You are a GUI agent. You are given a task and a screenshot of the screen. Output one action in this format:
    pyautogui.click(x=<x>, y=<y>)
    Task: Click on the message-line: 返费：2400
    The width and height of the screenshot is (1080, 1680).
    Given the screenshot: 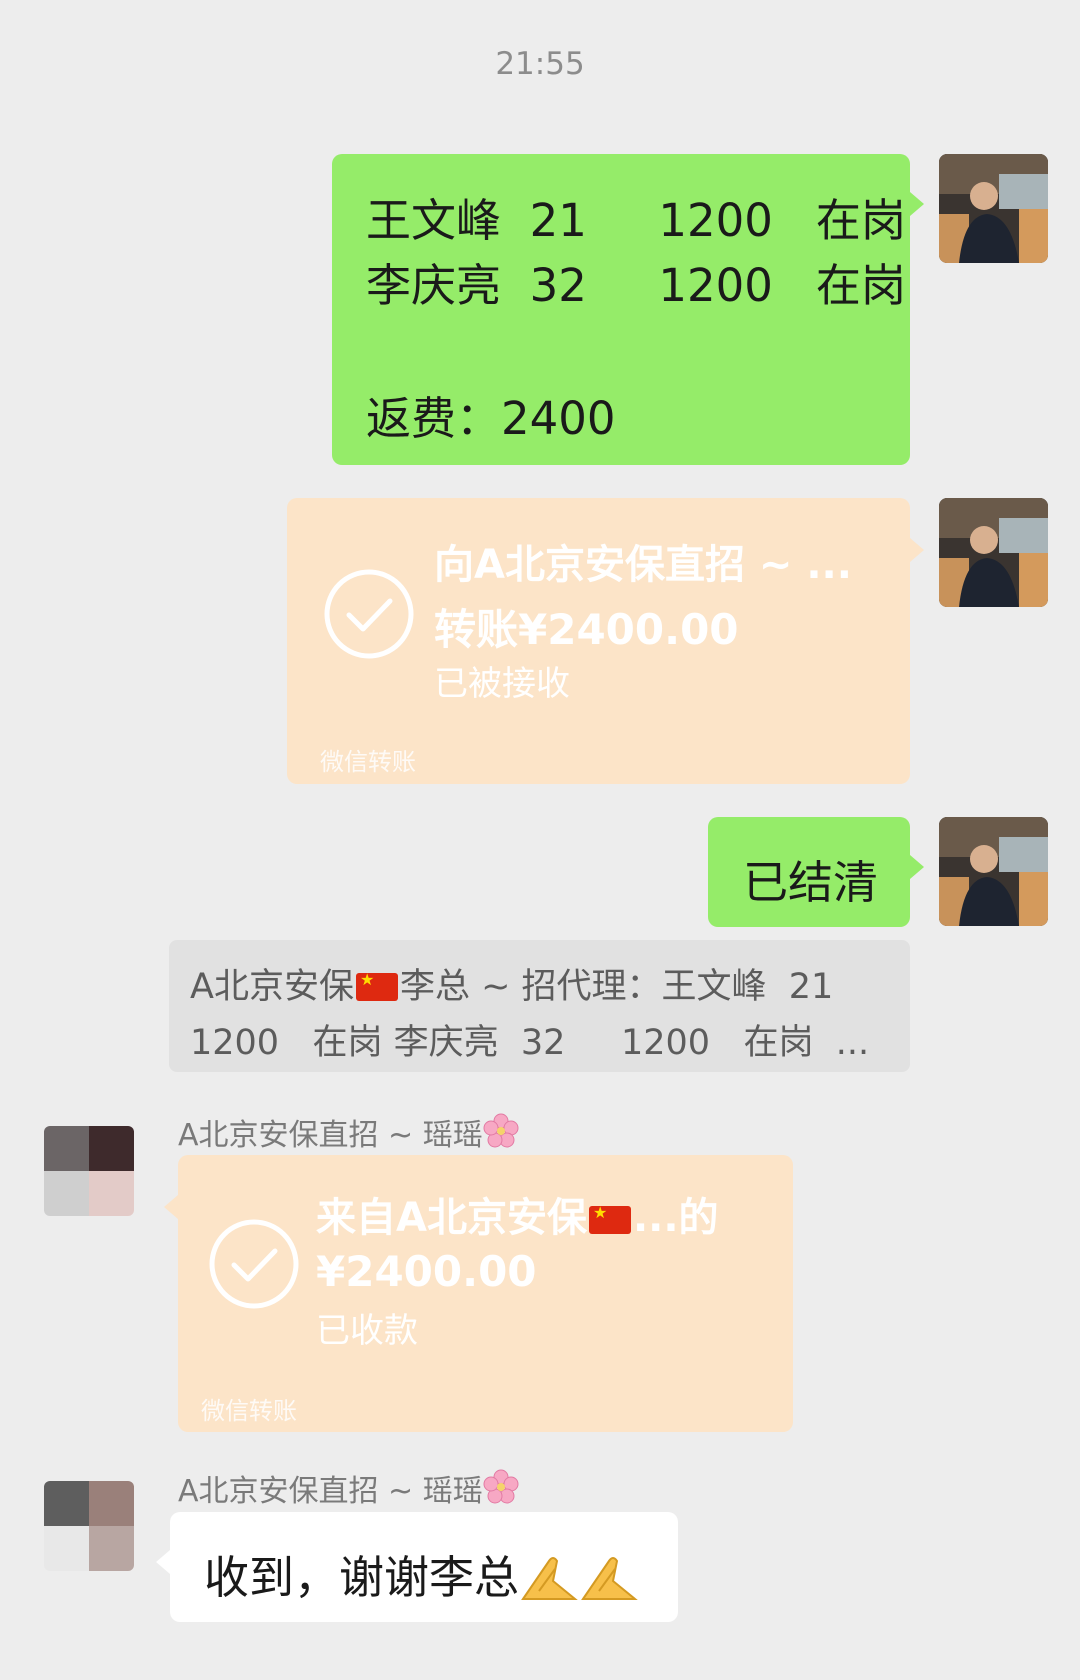 What is the action you would take?
    pyautogui.click(x=491, y=418)
    